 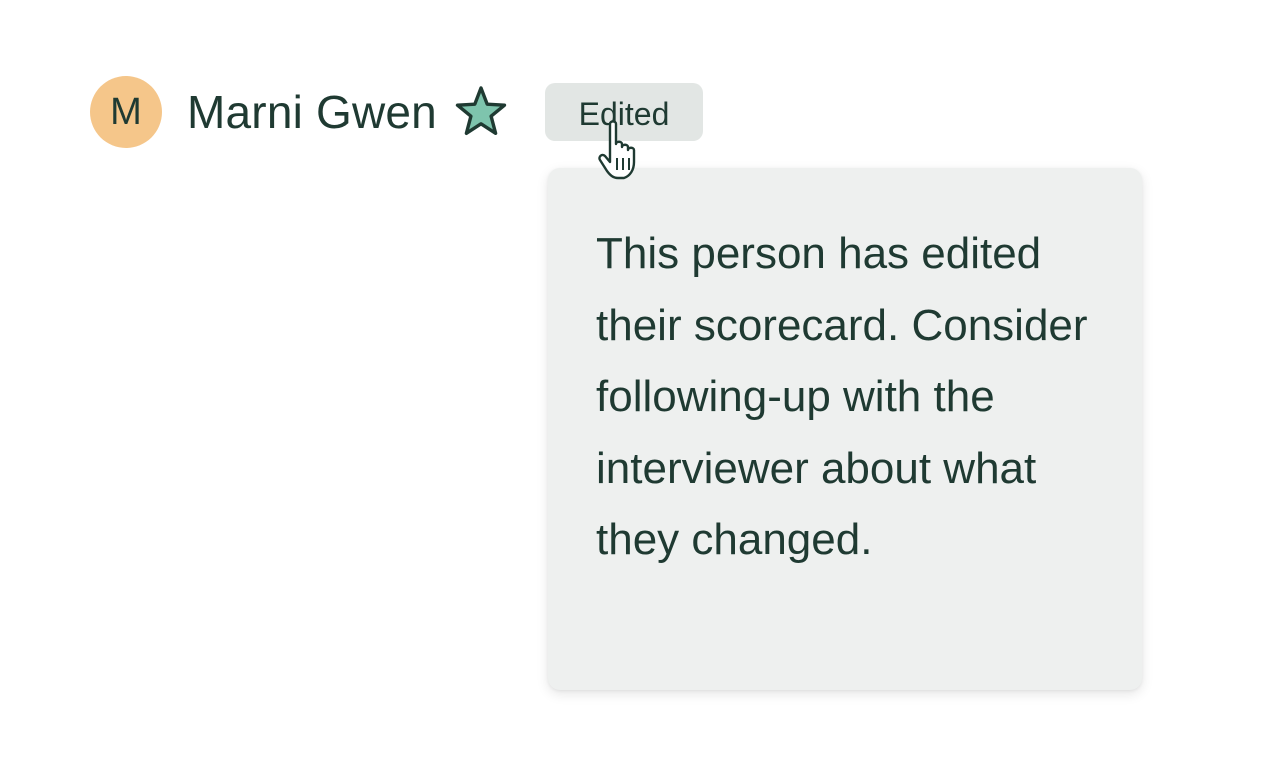 What do you see at coordinates (126, 112) in the screenshot?
I see `avatar: M` at bounding box center [126, 112].